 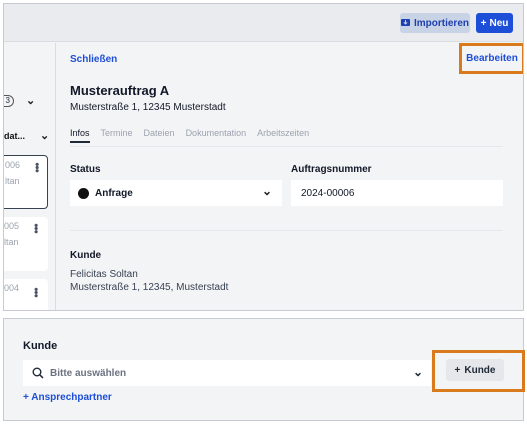 What do you see at coordinates (40, 346) in the screenshot?
I see `customer-section-title: Kunde` at bounding box center [40, 346].